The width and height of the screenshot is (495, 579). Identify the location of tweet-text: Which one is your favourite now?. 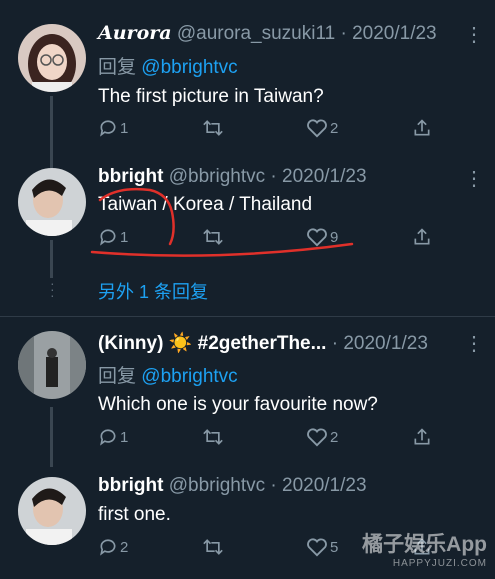
(238, 404).